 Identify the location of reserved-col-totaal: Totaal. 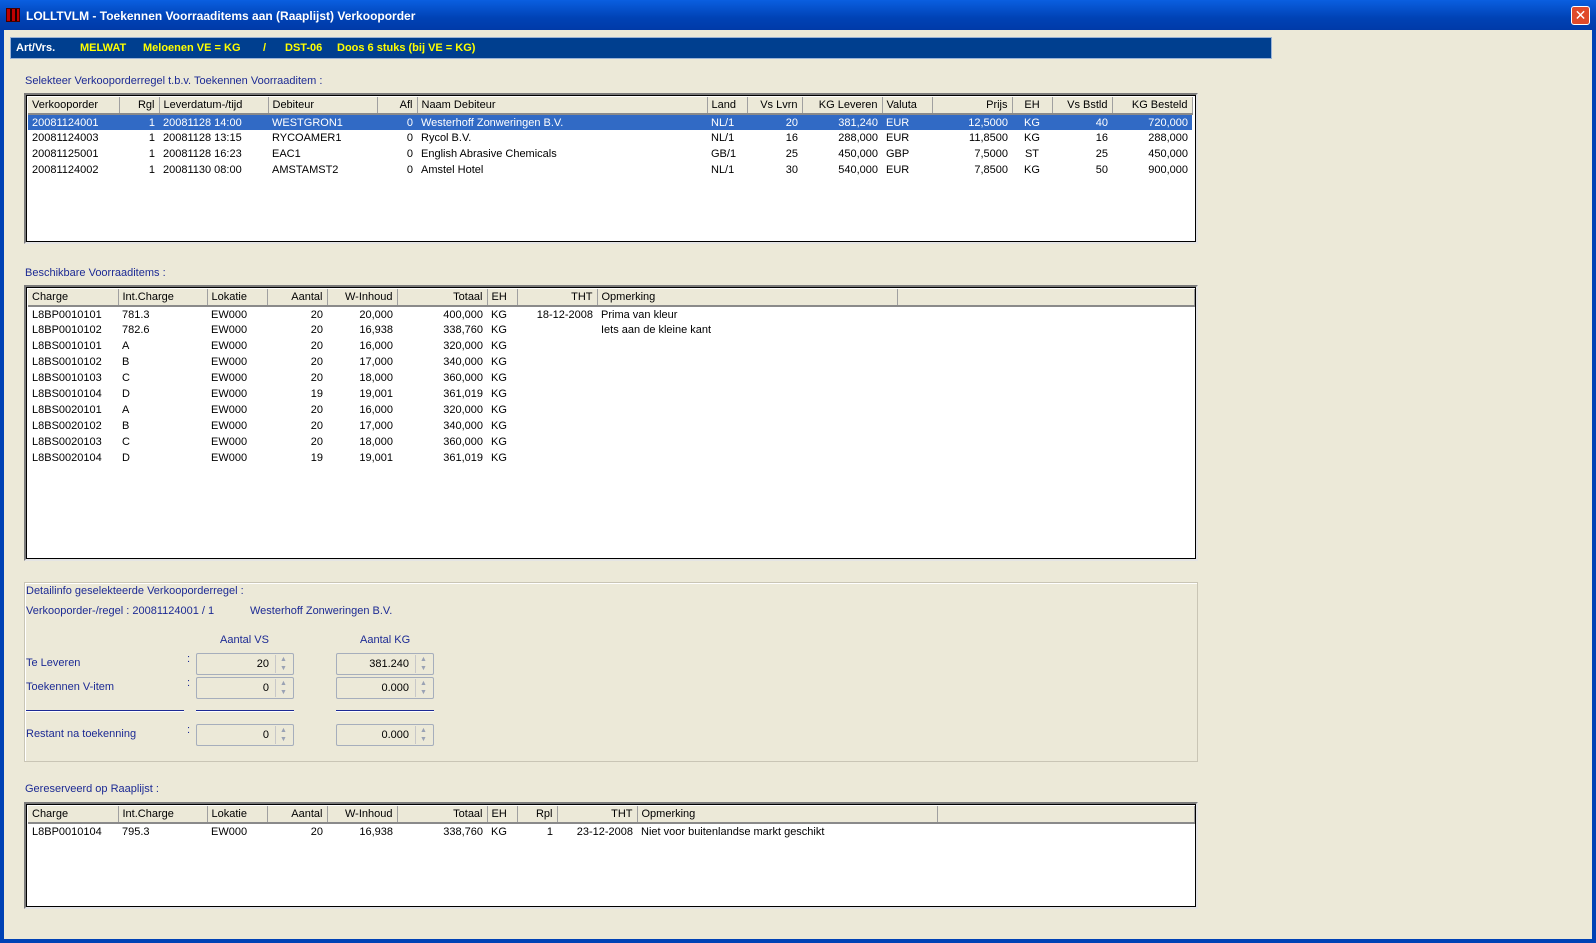
(442, 815).